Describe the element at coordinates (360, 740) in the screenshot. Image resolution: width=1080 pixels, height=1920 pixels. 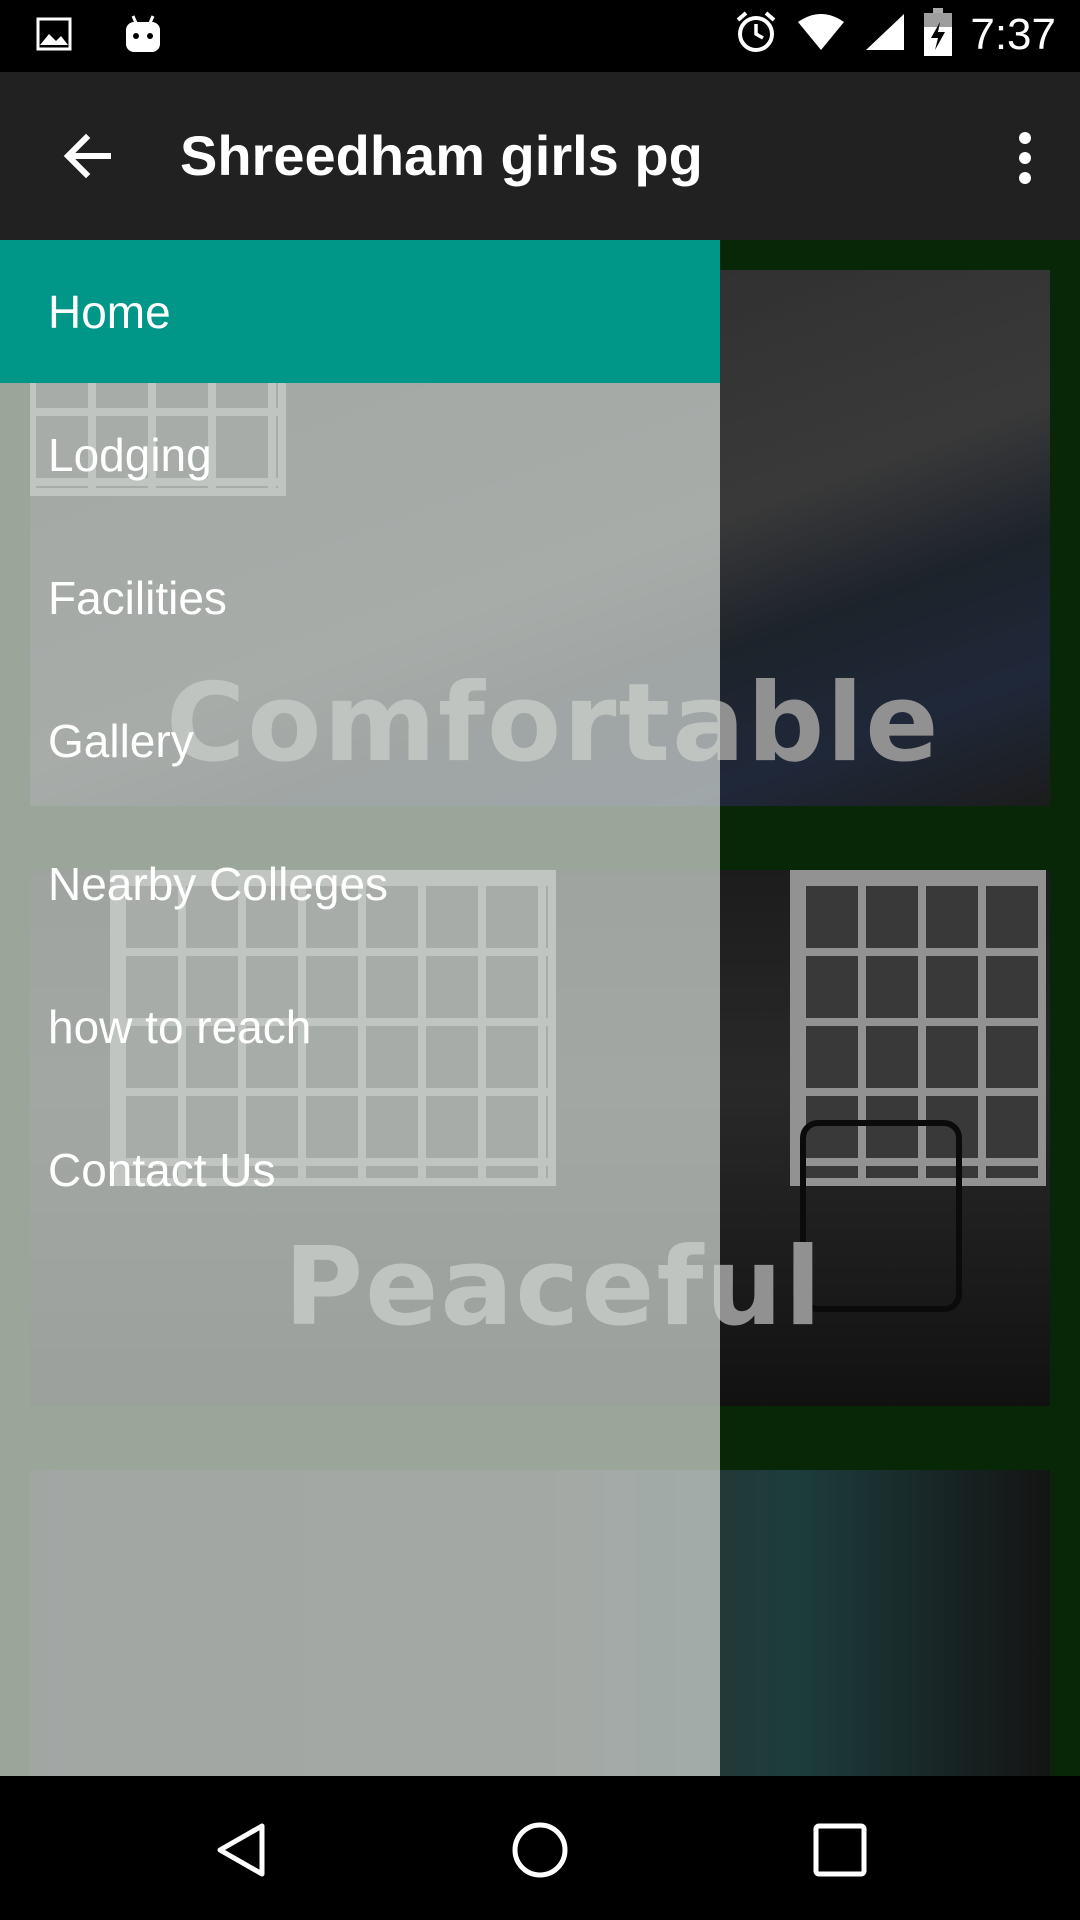
I see `drawer-item-gallery: Gallery` at that location.